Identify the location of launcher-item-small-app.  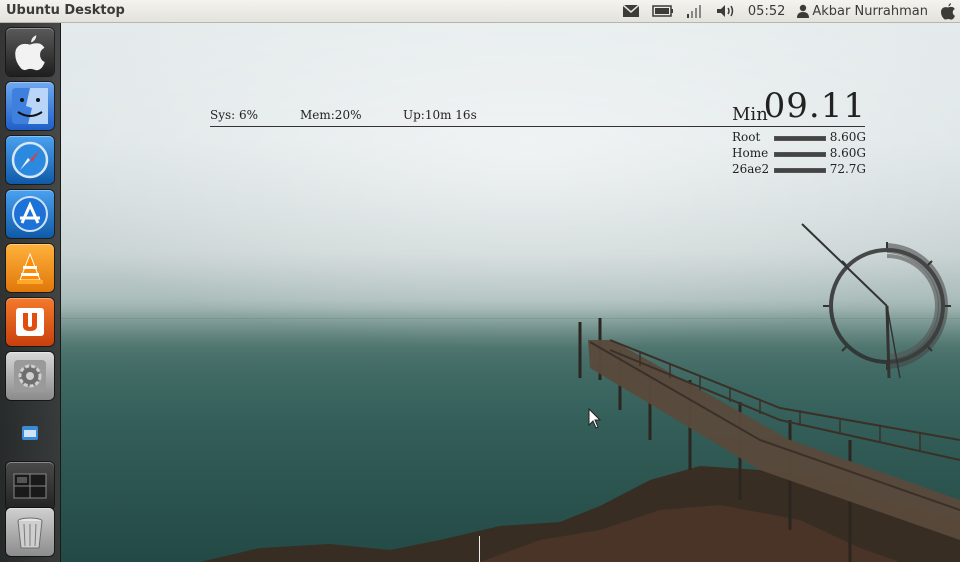
(30, 433).